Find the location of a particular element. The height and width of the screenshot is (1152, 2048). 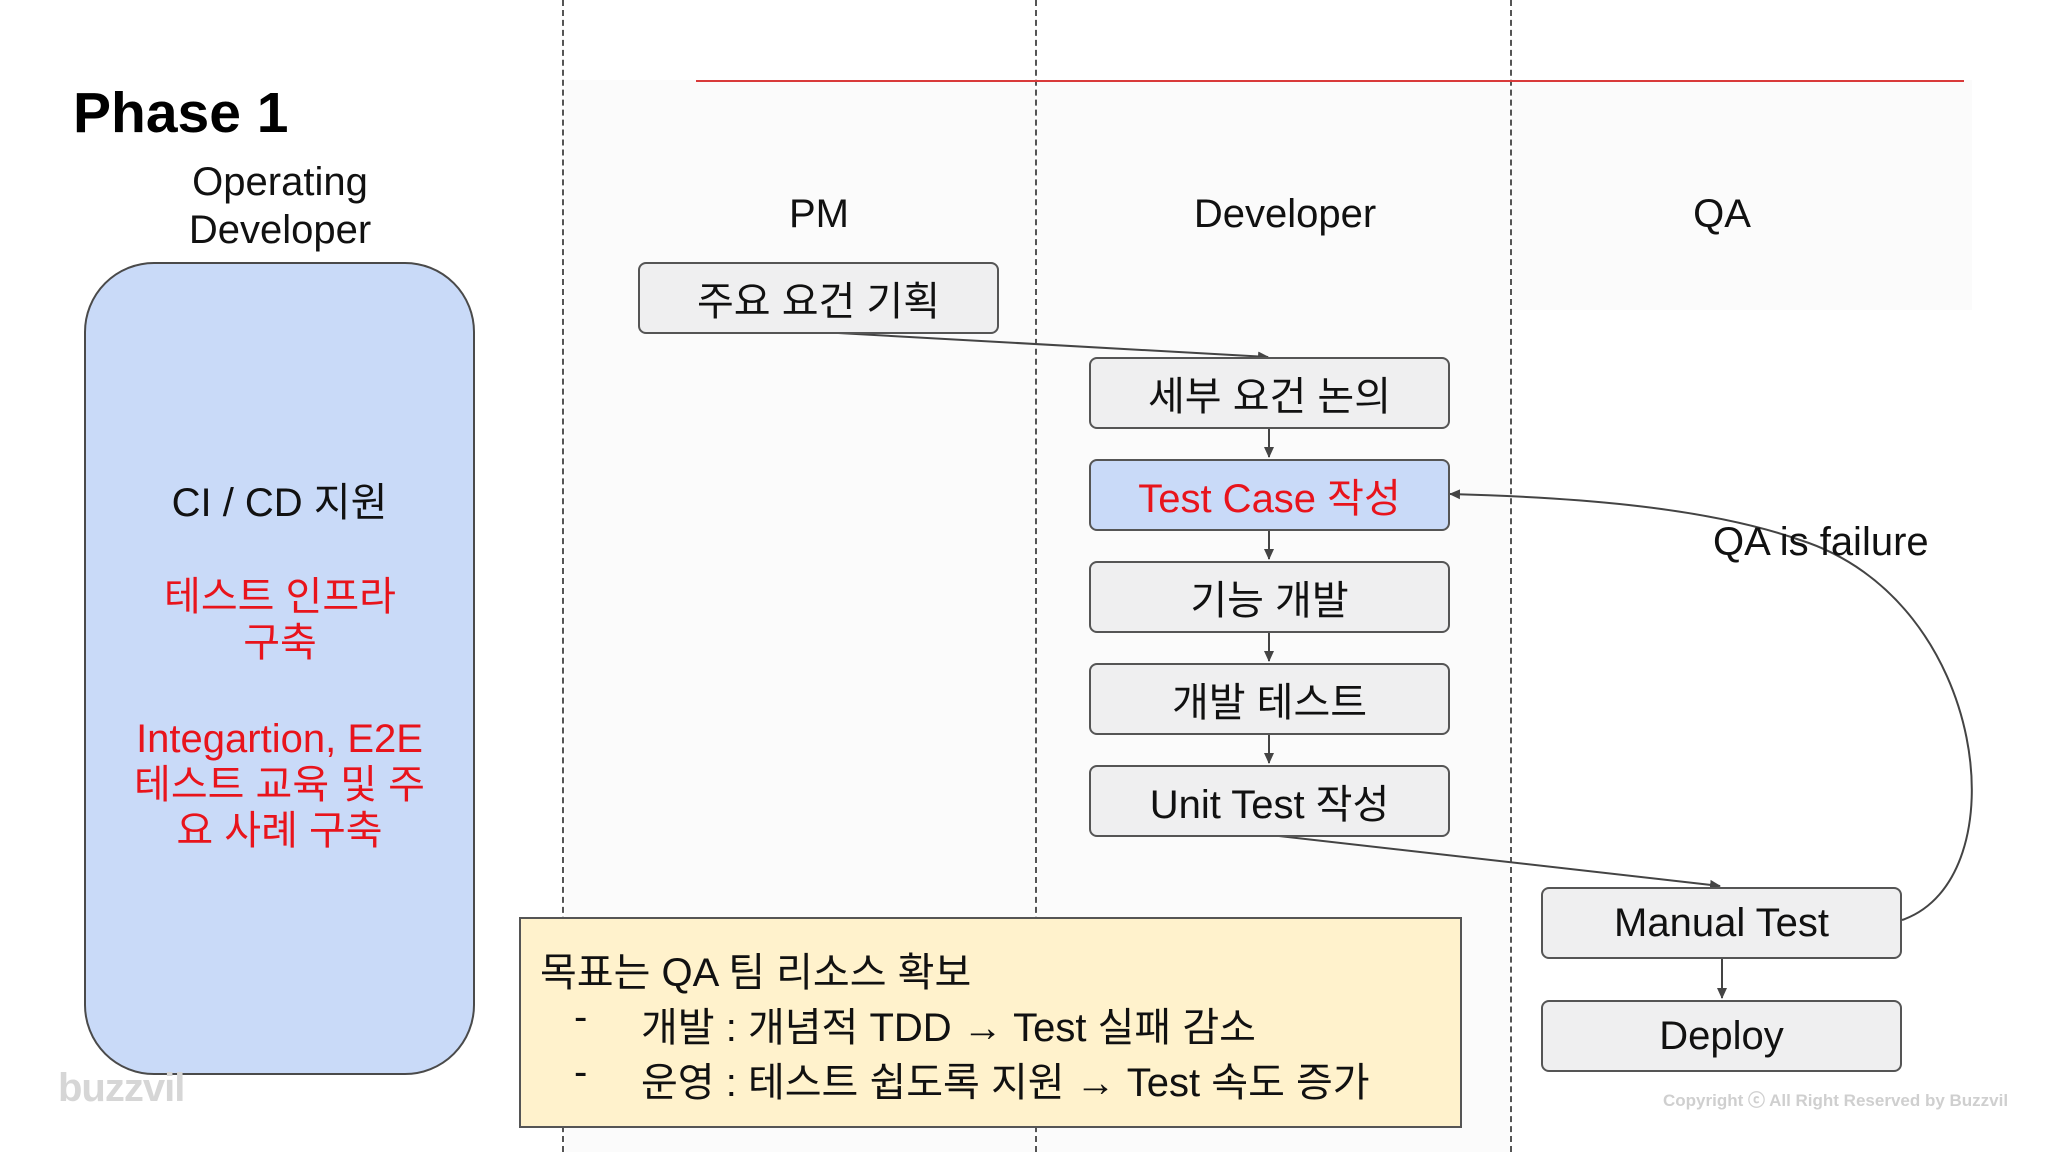

lane-label-qa: QA is located at coordinates (1722, 214).